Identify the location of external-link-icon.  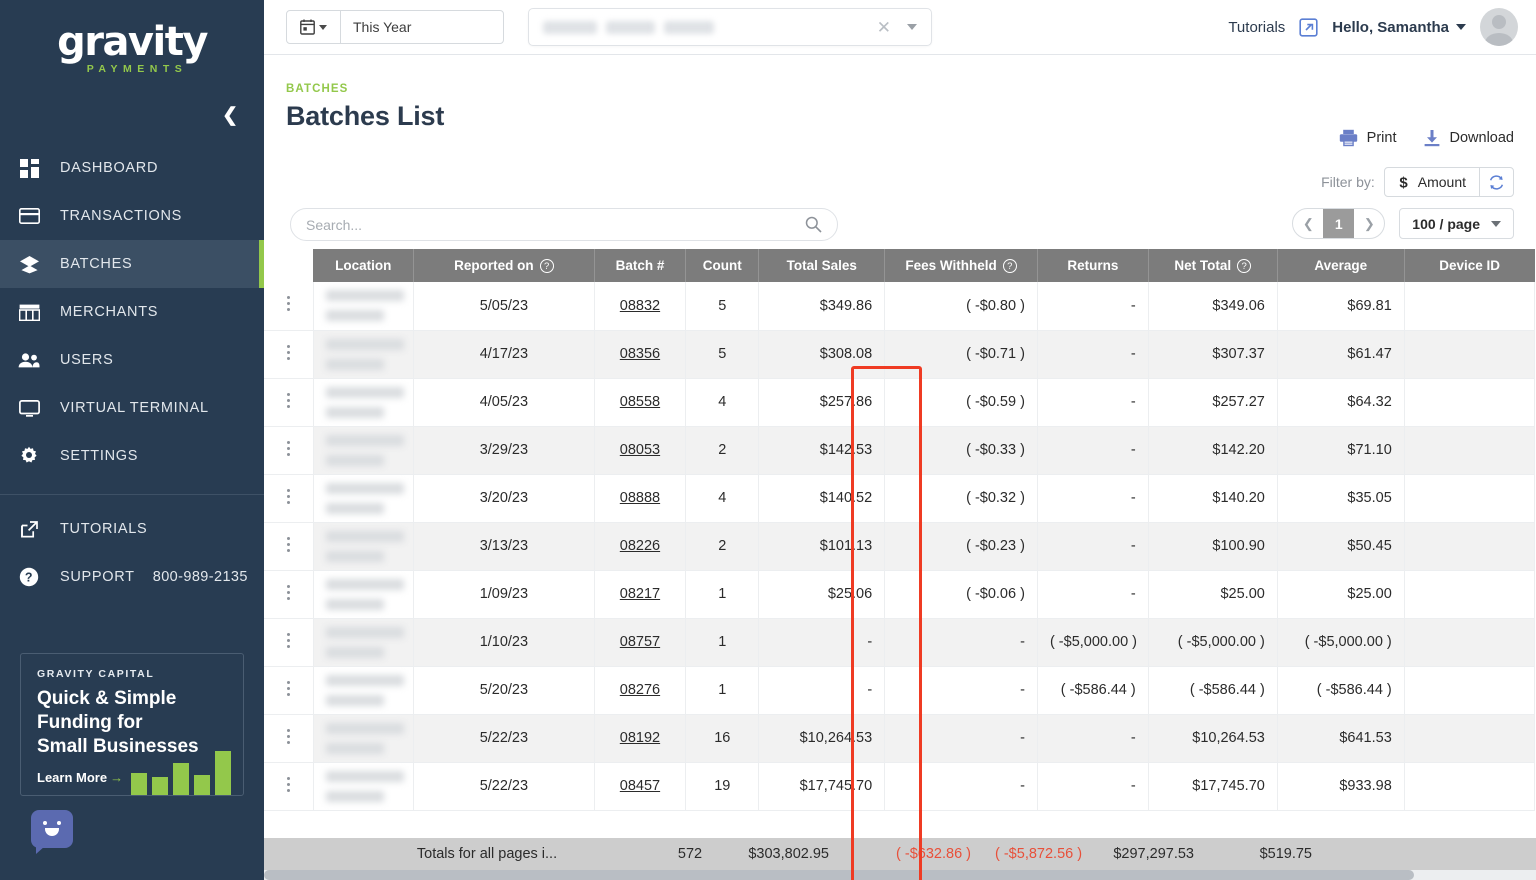
(1308, 27).